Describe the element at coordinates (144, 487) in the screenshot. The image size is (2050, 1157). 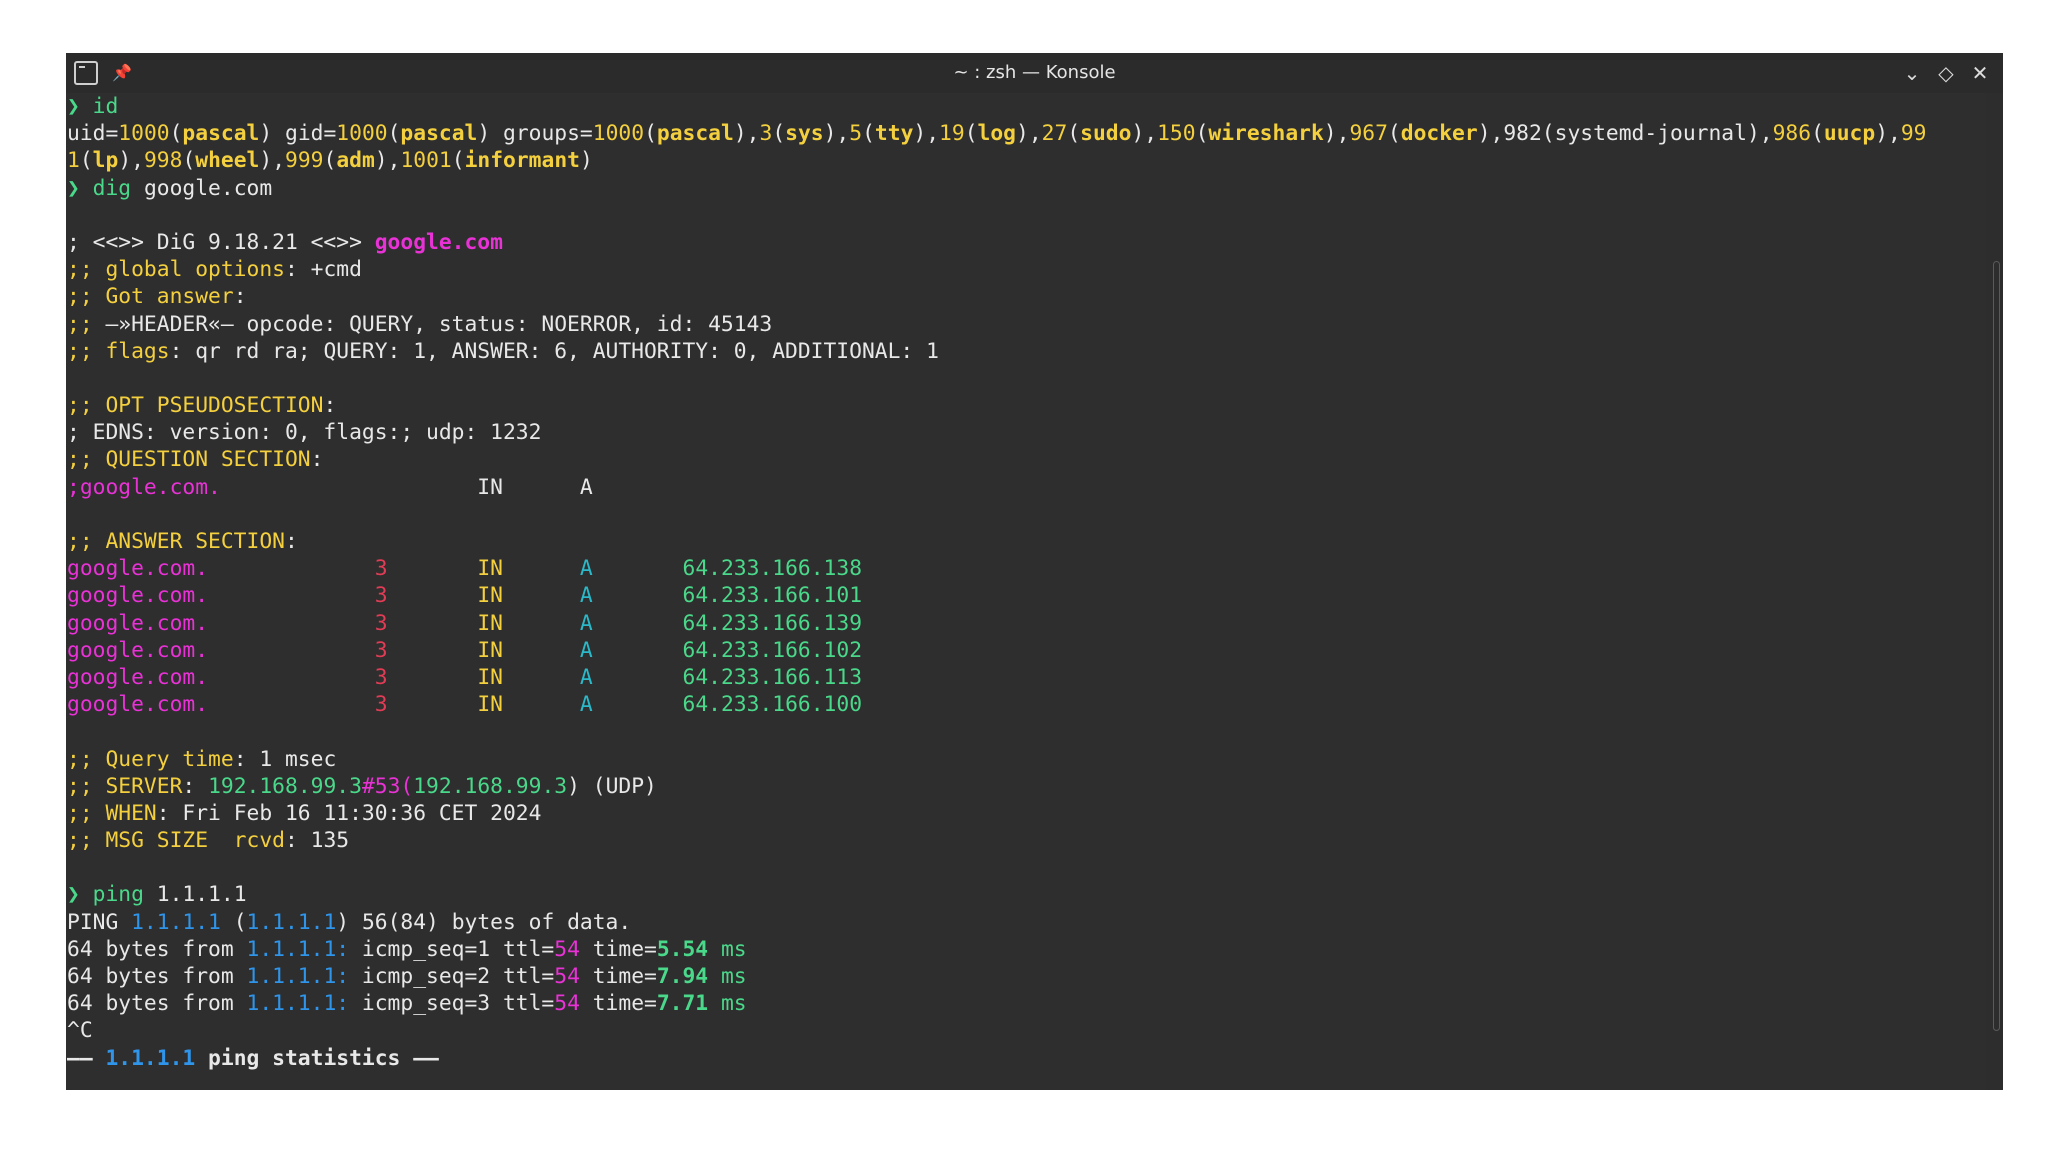
I see `terminal-text: ;google.com.` at that location.